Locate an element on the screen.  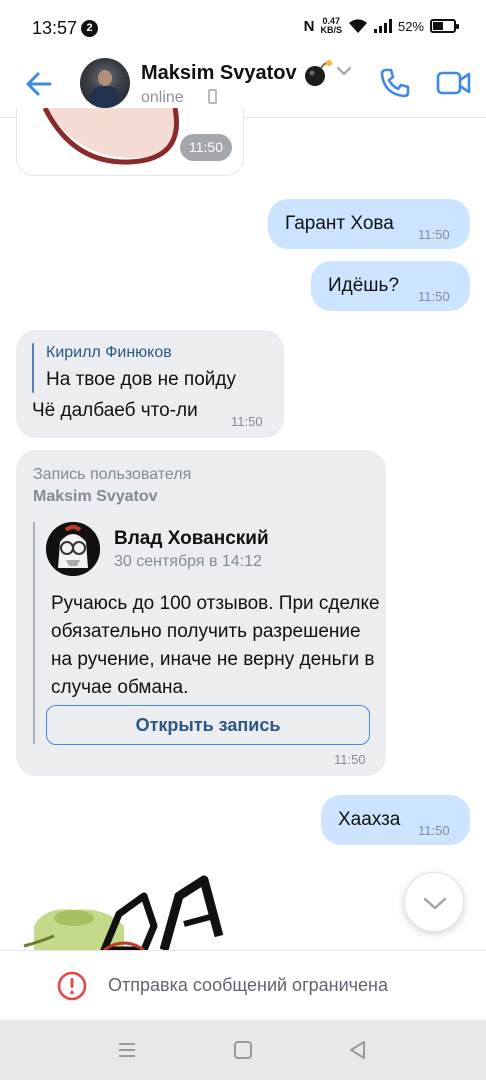
scroll-down-button is located at coordinates (434, 902).